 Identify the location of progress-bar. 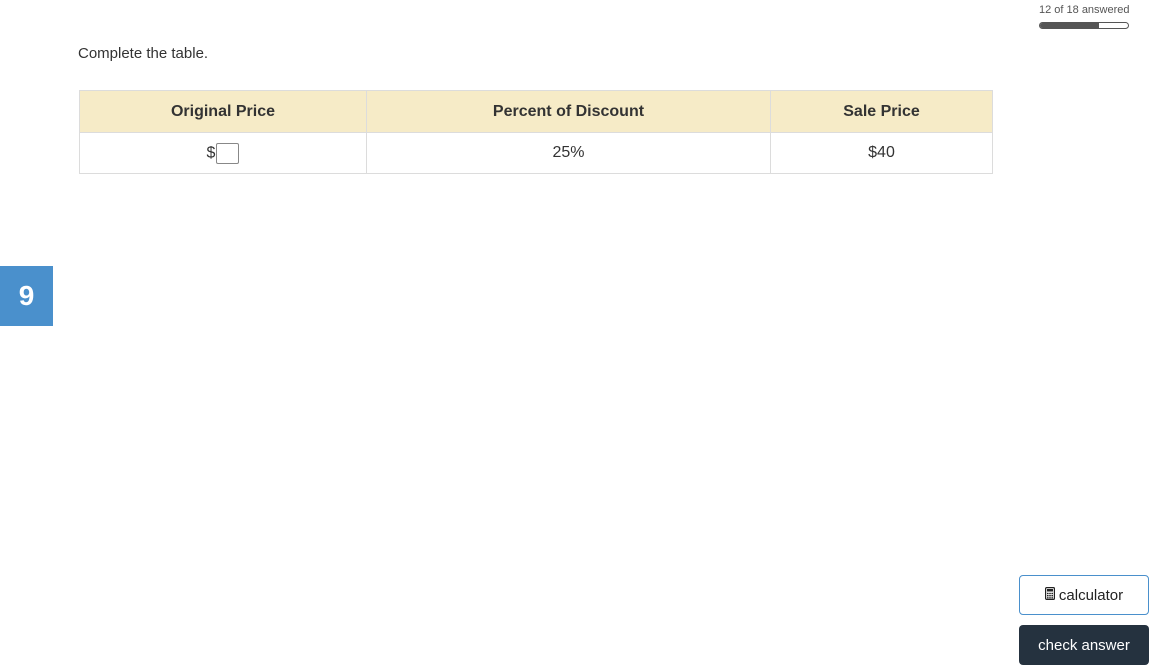
(1084, 25).